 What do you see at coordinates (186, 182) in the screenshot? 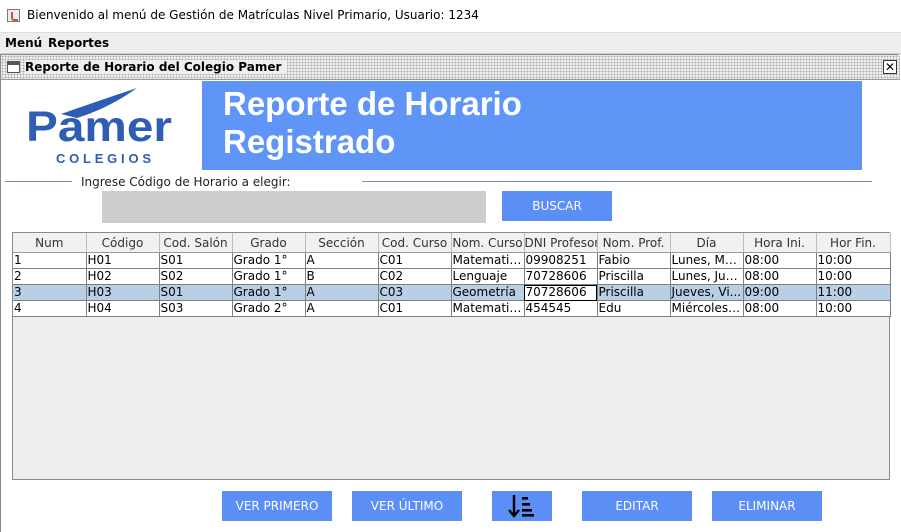
I see `search-label: Ingrese Código de Horario a elegir:` at bounding box center [186, 182].